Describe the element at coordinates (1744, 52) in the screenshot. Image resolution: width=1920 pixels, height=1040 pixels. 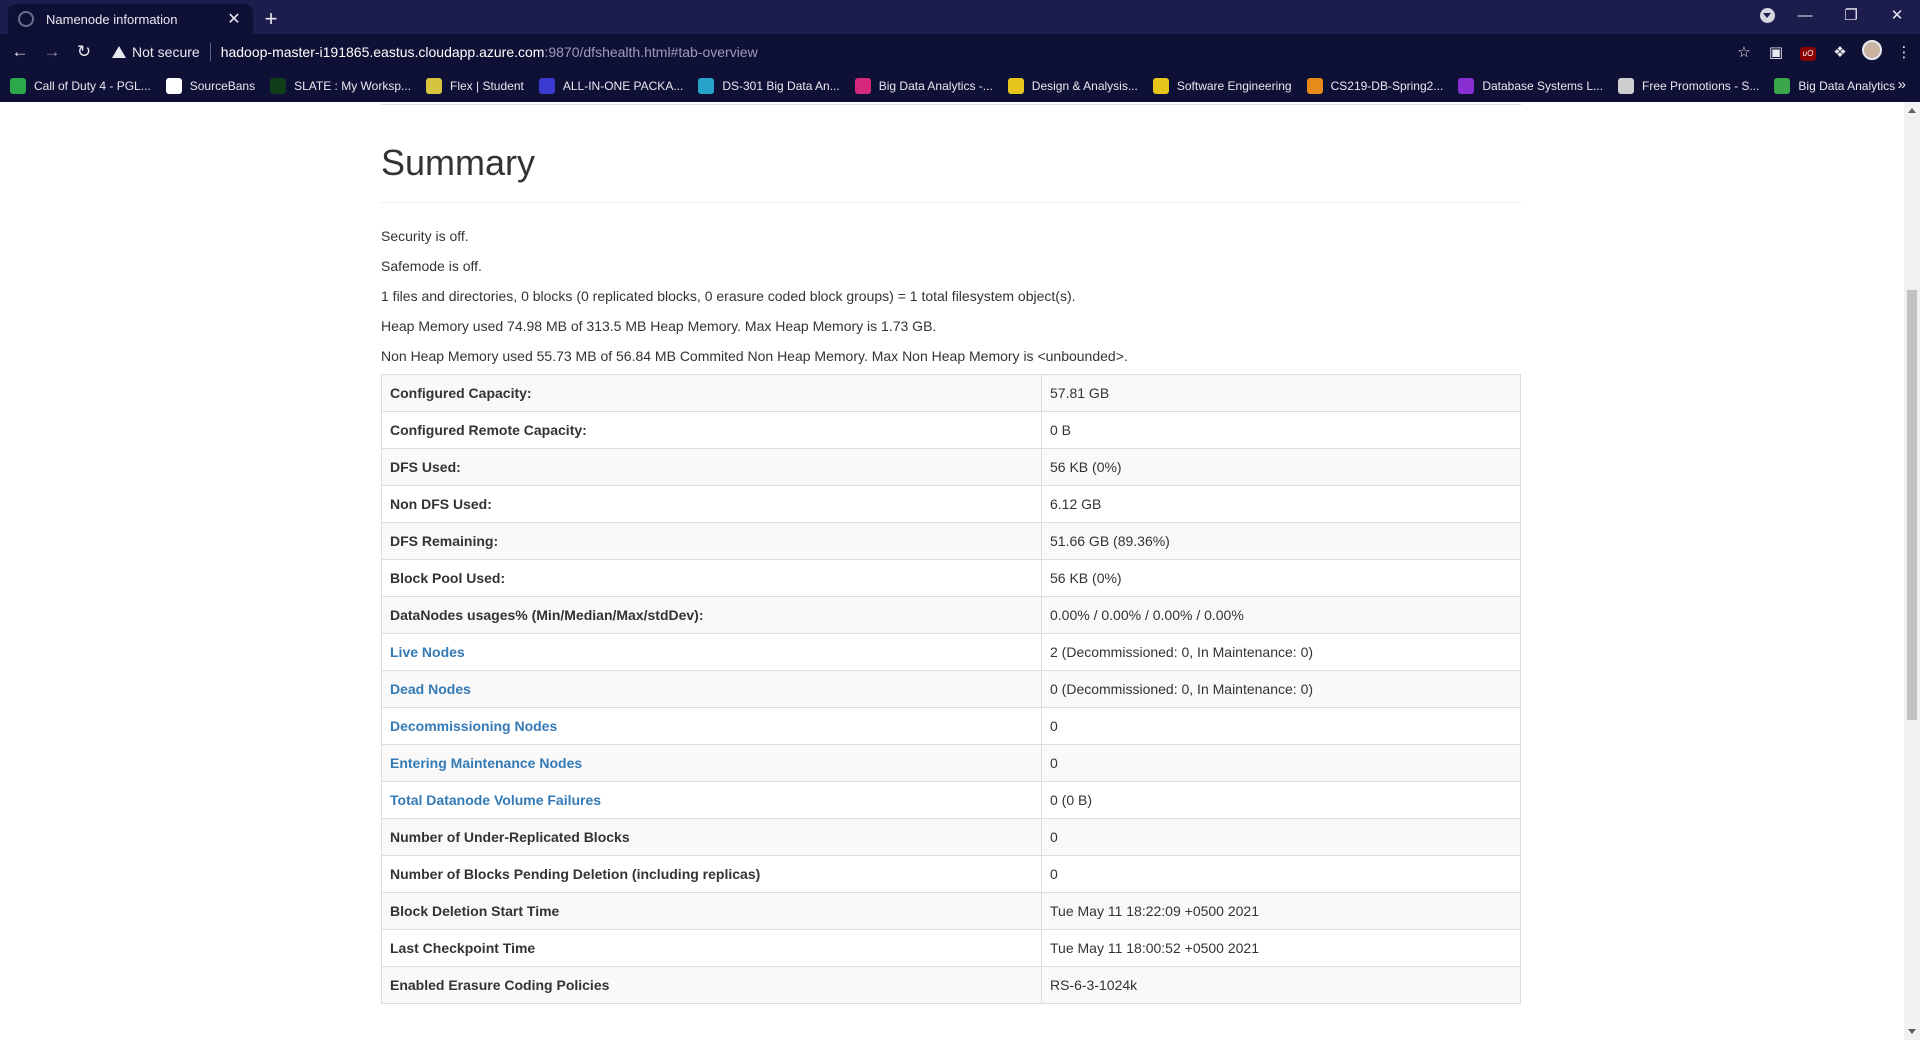
I see `bookmark-star-icon: ☆` at that location.